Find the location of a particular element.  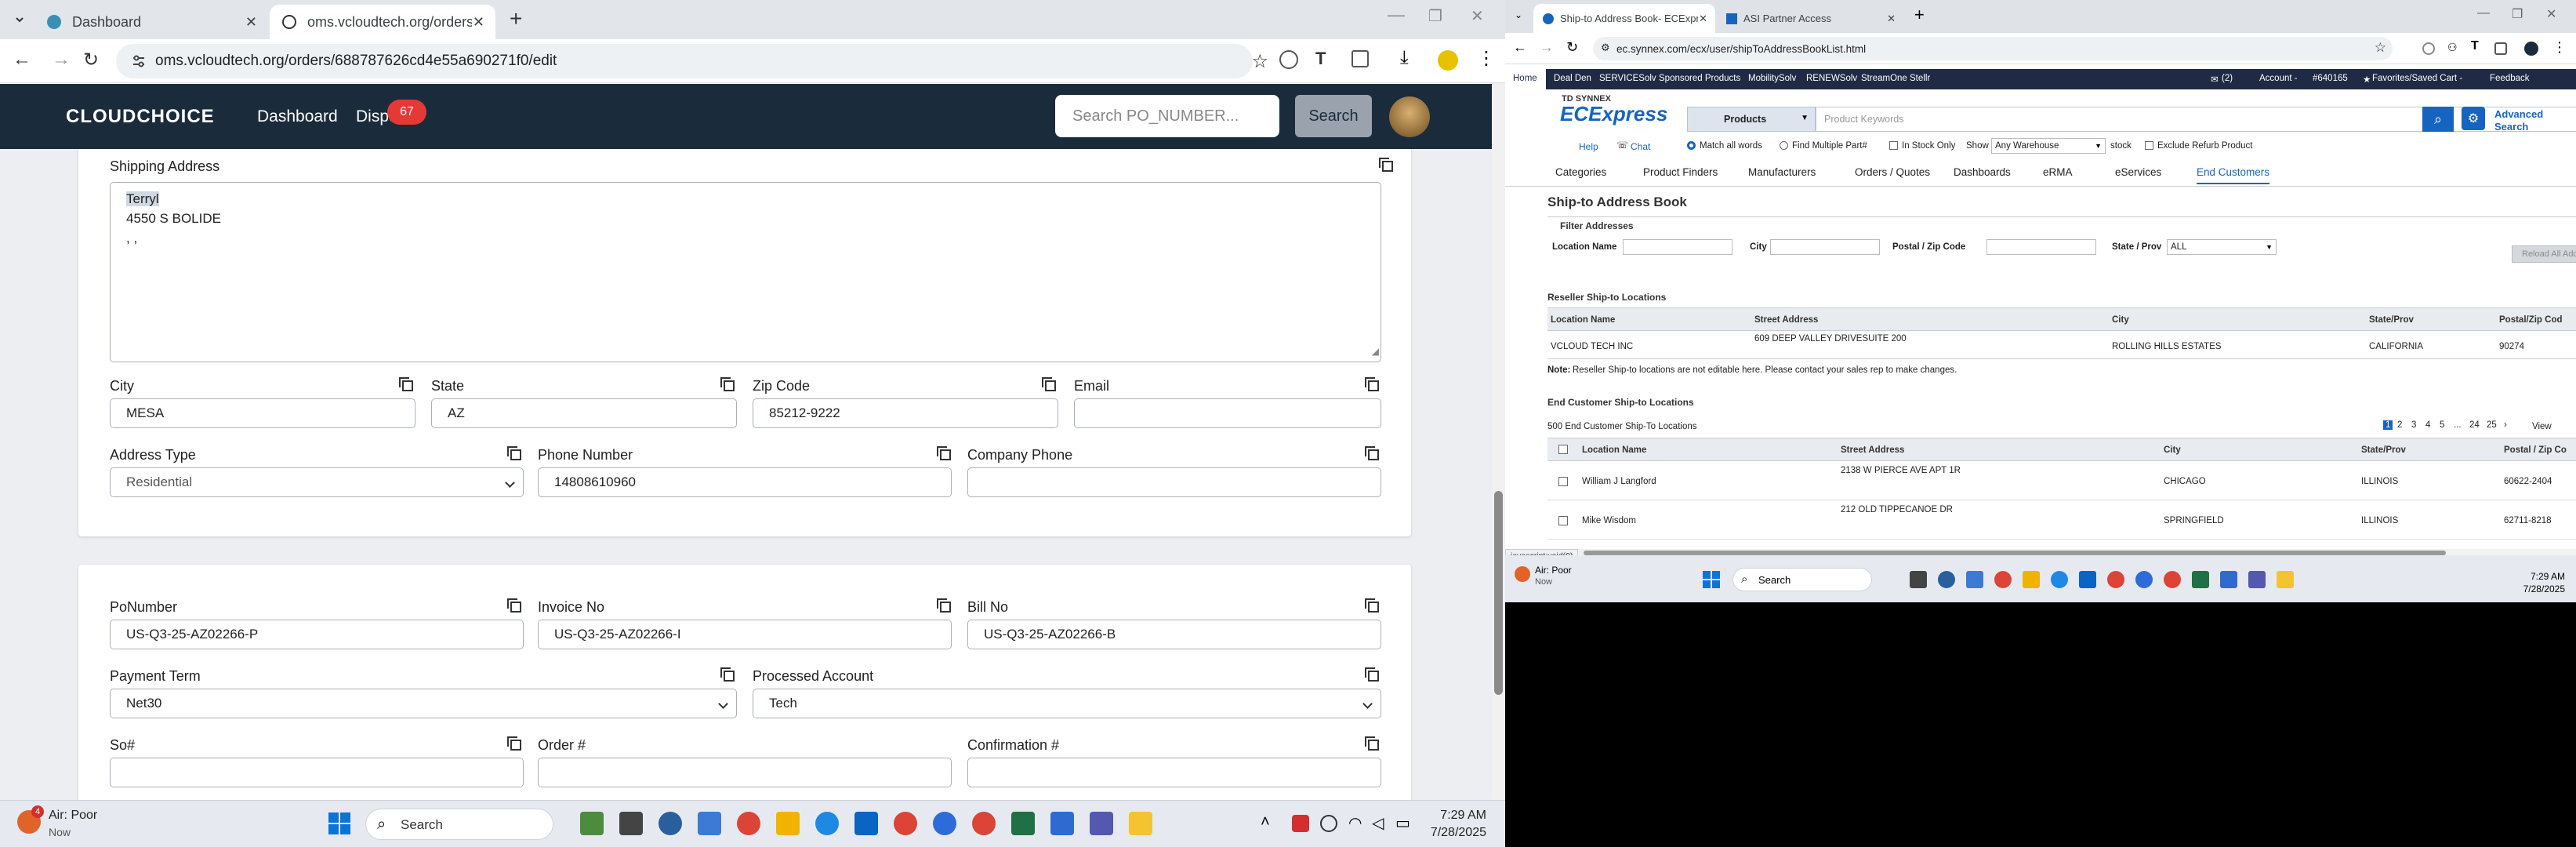

address-type-select: Residential is located at coordinates (317, 482).